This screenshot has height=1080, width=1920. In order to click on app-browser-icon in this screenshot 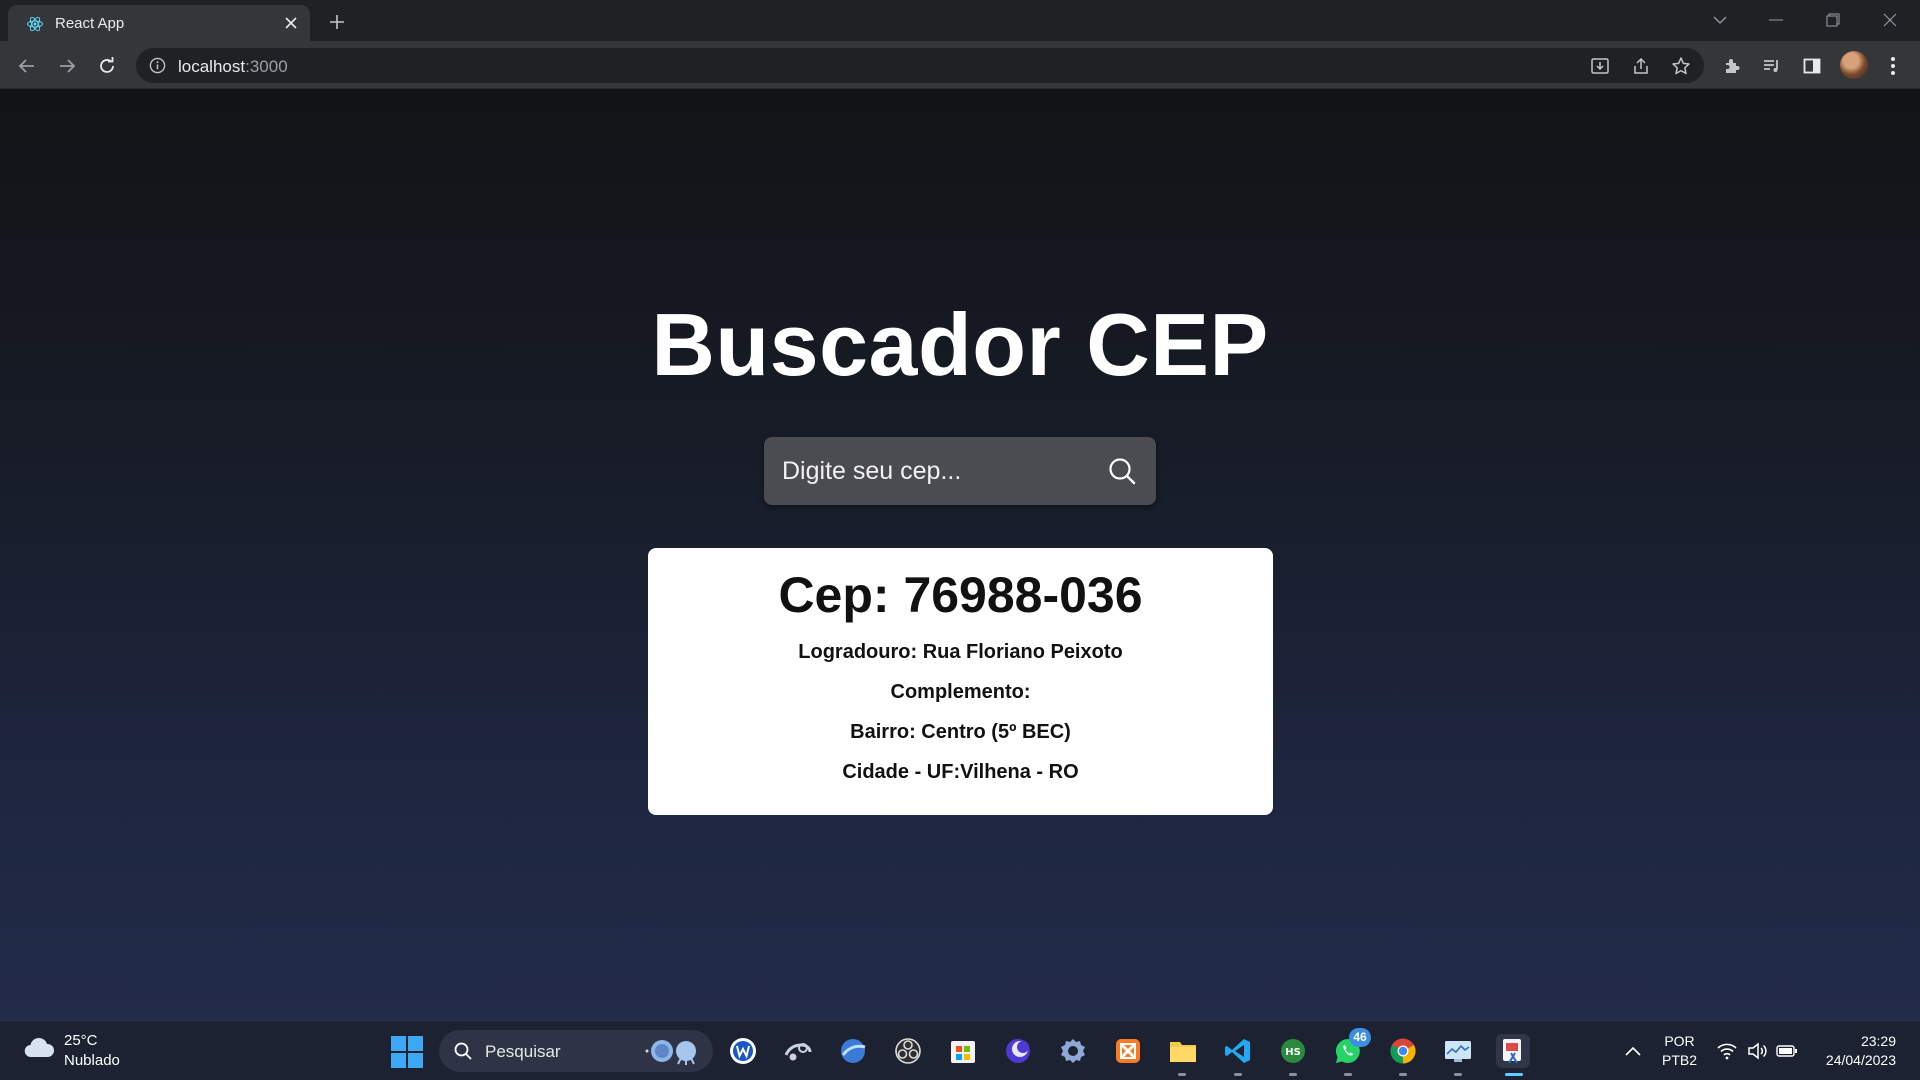, I will do `click(853, 1051)`.